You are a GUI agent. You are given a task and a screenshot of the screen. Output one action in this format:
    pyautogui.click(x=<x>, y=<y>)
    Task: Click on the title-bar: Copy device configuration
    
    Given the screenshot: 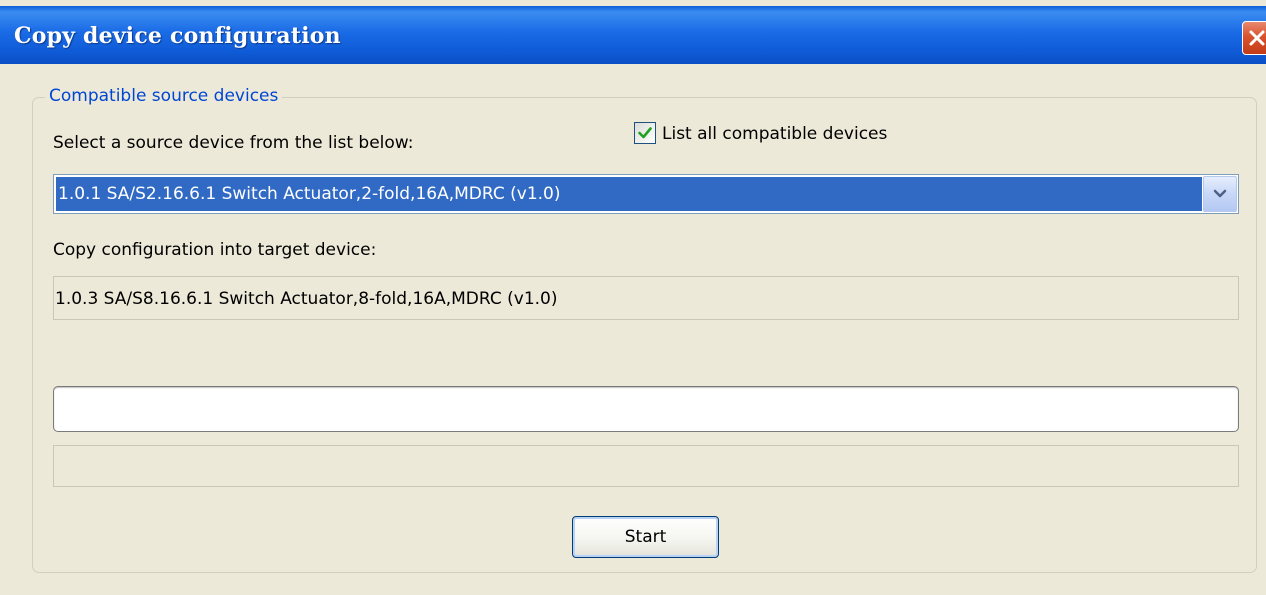 What is the action you would take?
    pyautogui.click(x=633, y=35)
    